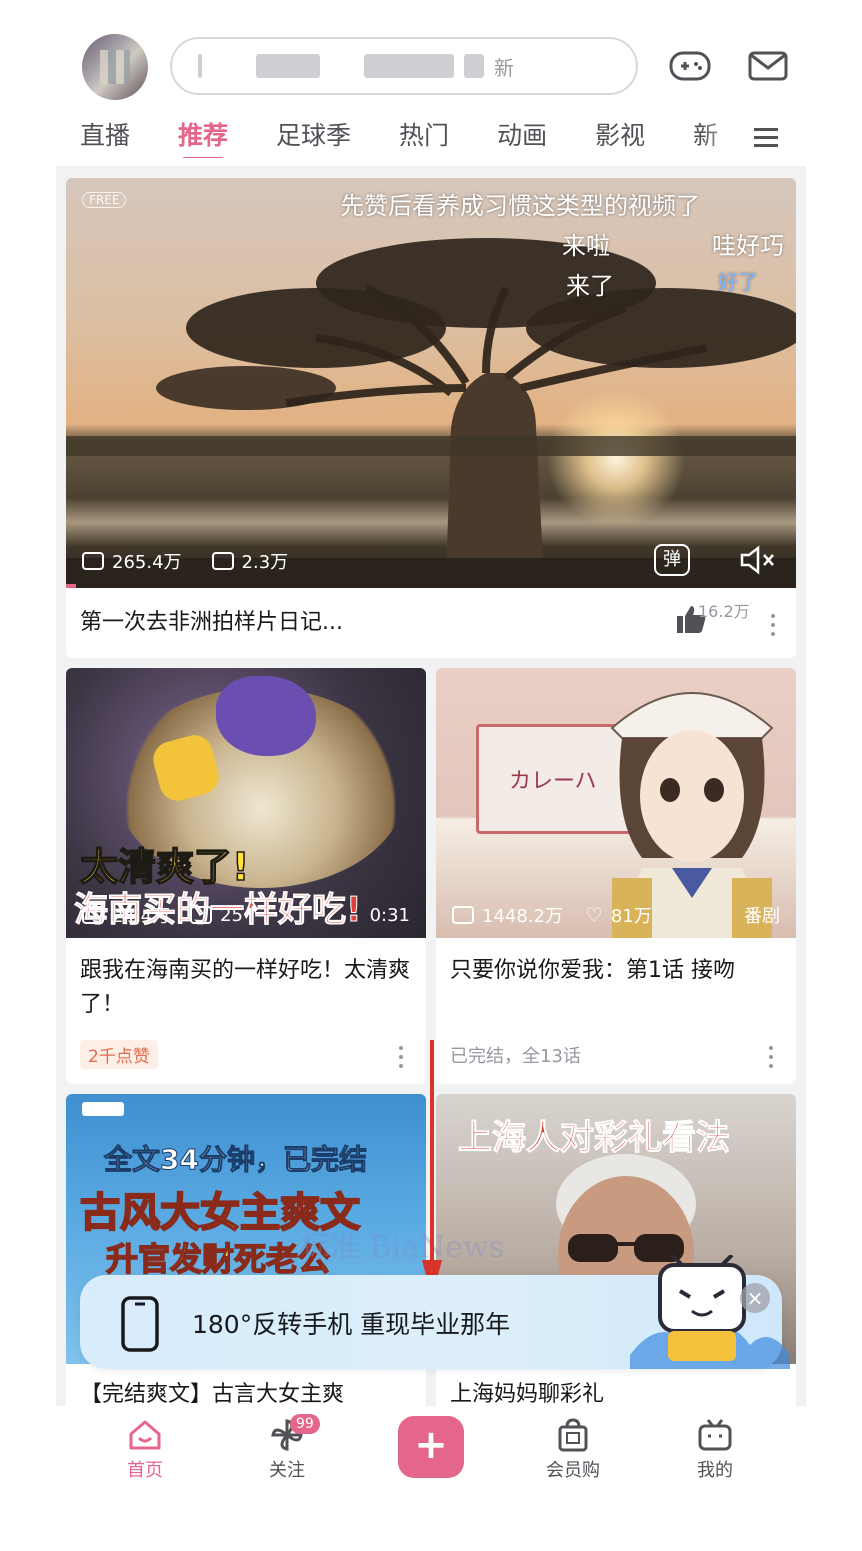  I want to click on thumbnail-overlay-title: 全文34分钟，已完结, so click(236, 1160).